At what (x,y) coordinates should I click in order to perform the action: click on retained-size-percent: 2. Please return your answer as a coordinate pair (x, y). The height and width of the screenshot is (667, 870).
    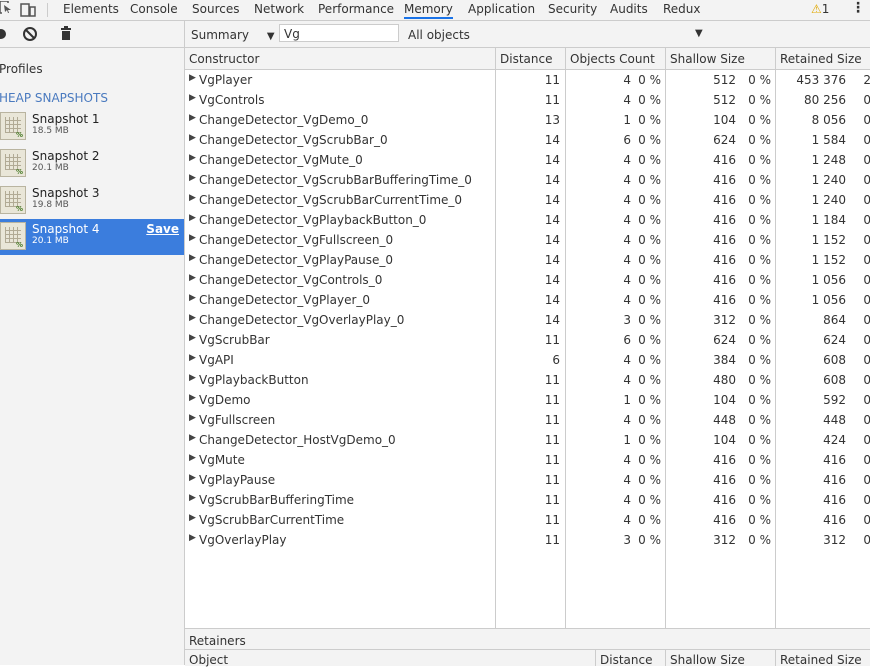
    Looking at the image, I should click on (866, 80).